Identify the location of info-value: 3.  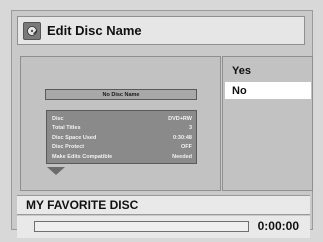
(190, 128).